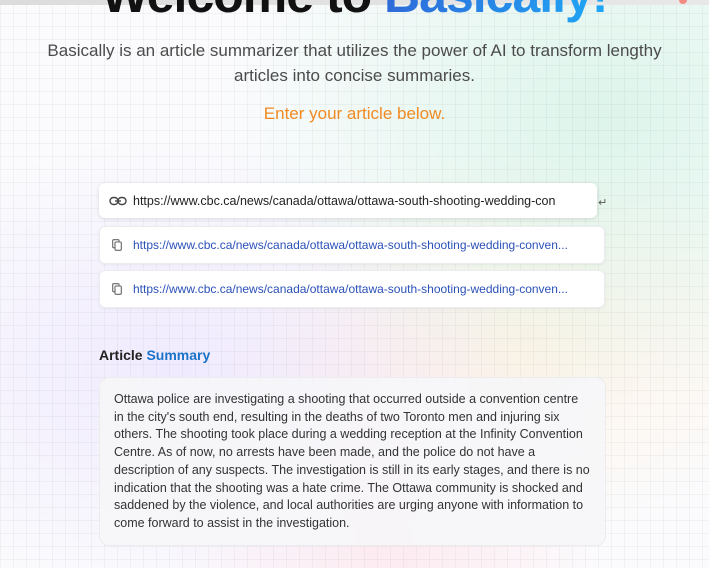 The image size is (709, 568). What do you see at coordinates (602, 202) in the screenshot?
I see `enter-icon: ↵` at bounding box center [602, 202].